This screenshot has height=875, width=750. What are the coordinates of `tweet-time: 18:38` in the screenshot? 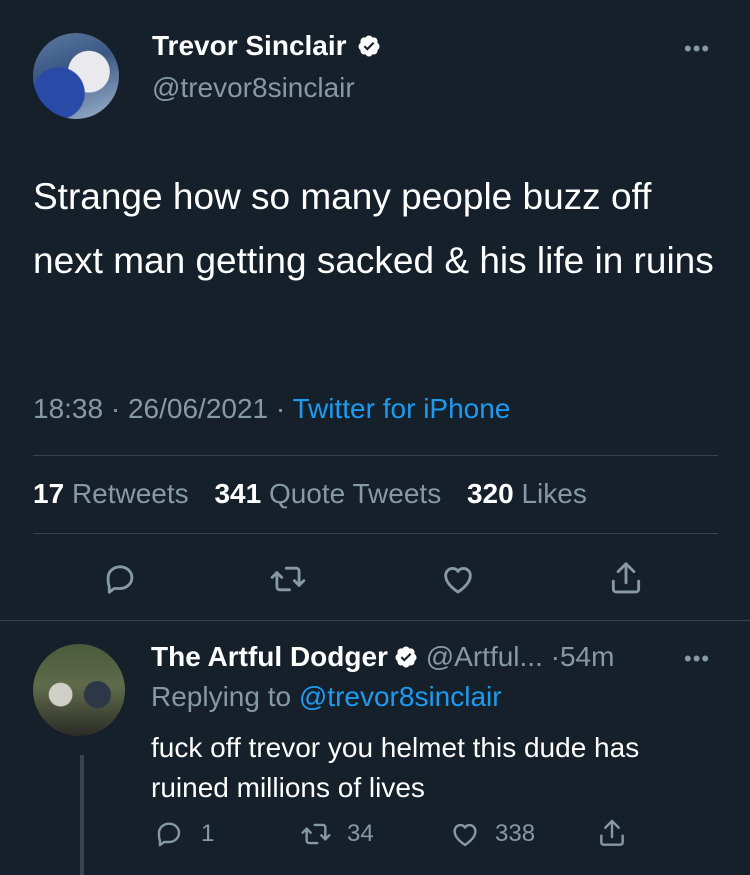 It's located at (68, 408).